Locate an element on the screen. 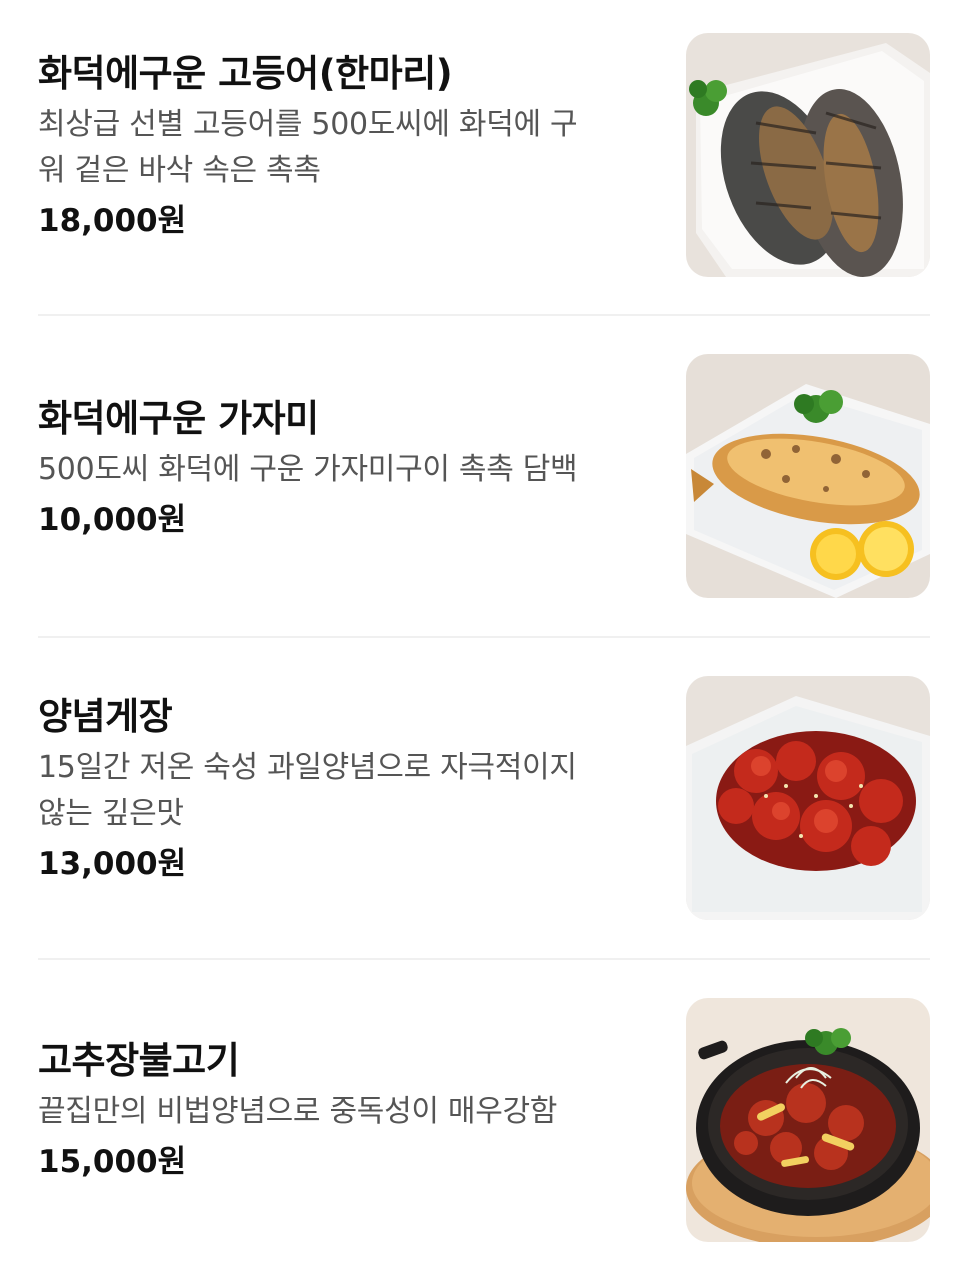 The image size is (966, 1286). menu-item-price: 10,000원 is located at coordinates (112, 520).